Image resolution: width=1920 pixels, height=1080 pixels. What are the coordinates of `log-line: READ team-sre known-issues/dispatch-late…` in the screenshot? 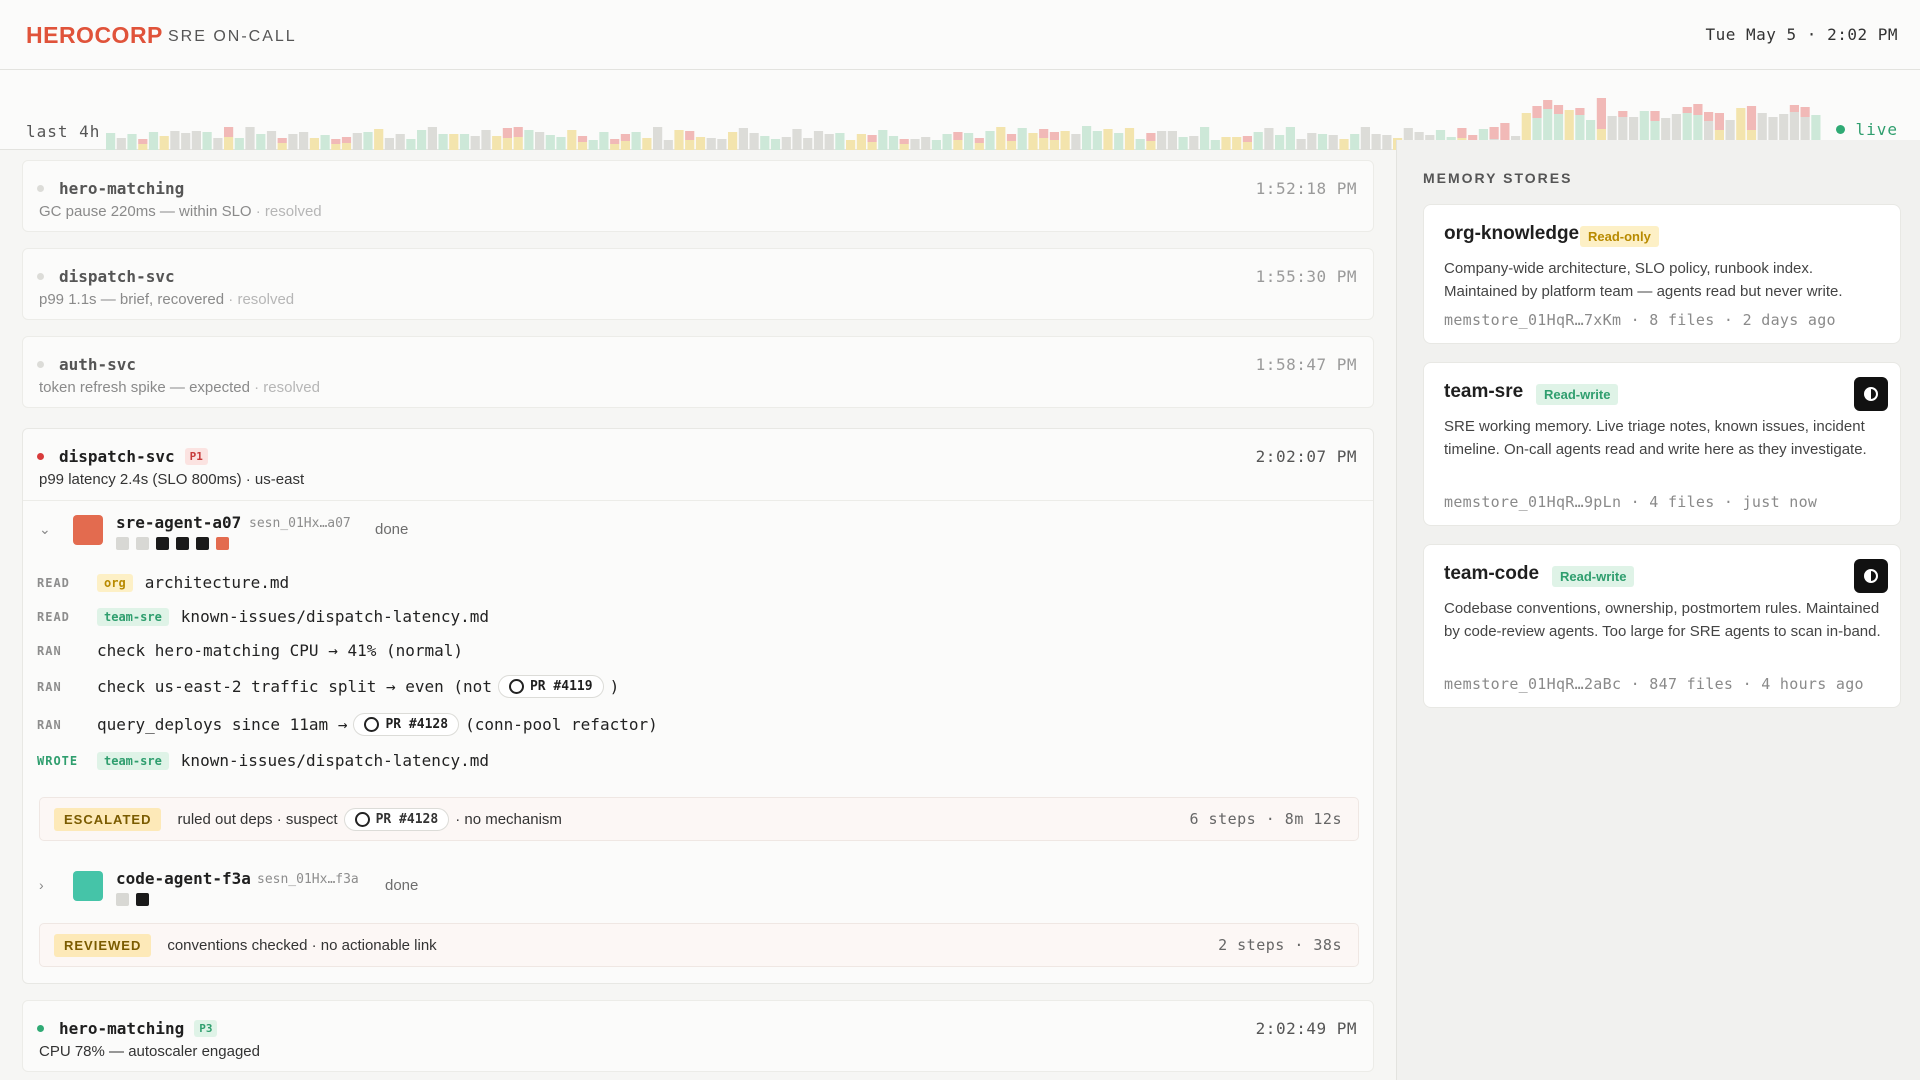 It's located at (263, 616).